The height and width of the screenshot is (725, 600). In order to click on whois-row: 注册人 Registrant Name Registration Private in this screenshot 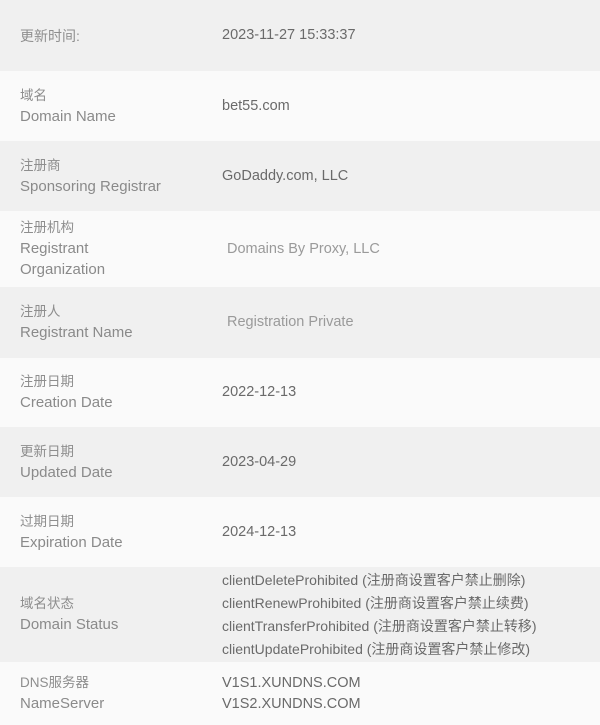, I will do `click(300, 322)`.